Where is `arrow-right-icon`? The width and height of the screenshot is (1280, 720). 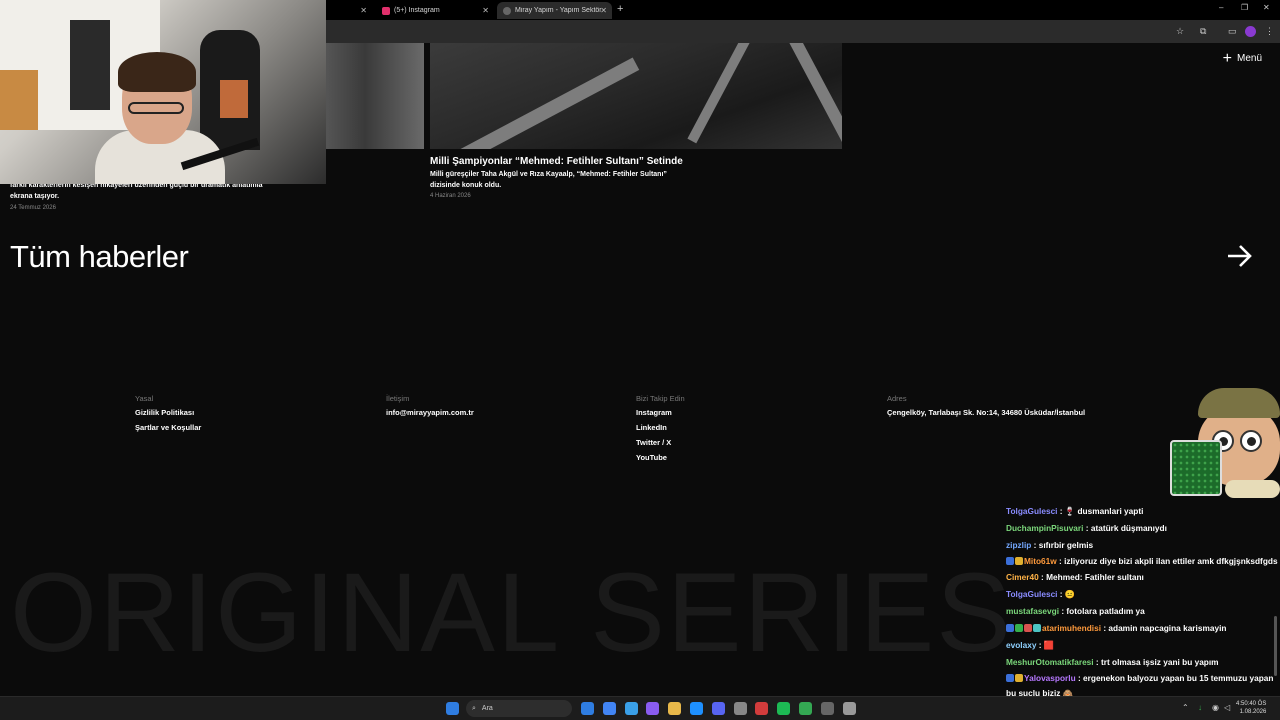
arrow-right-icon is located at coordinates (1240, 256).